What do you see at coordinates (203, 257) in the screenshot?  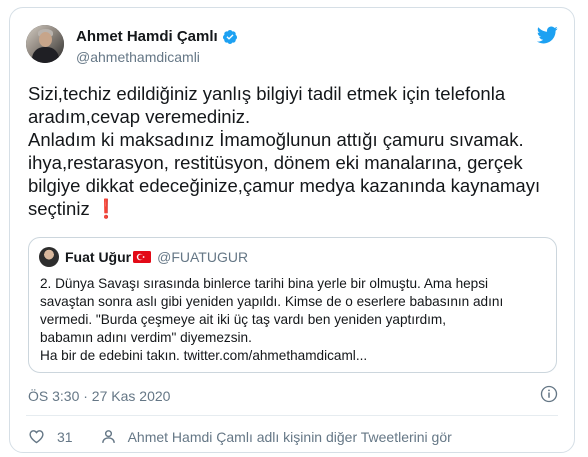 I see `quoted-handle: @FUATUGUR` at bounding box center [203, 257].